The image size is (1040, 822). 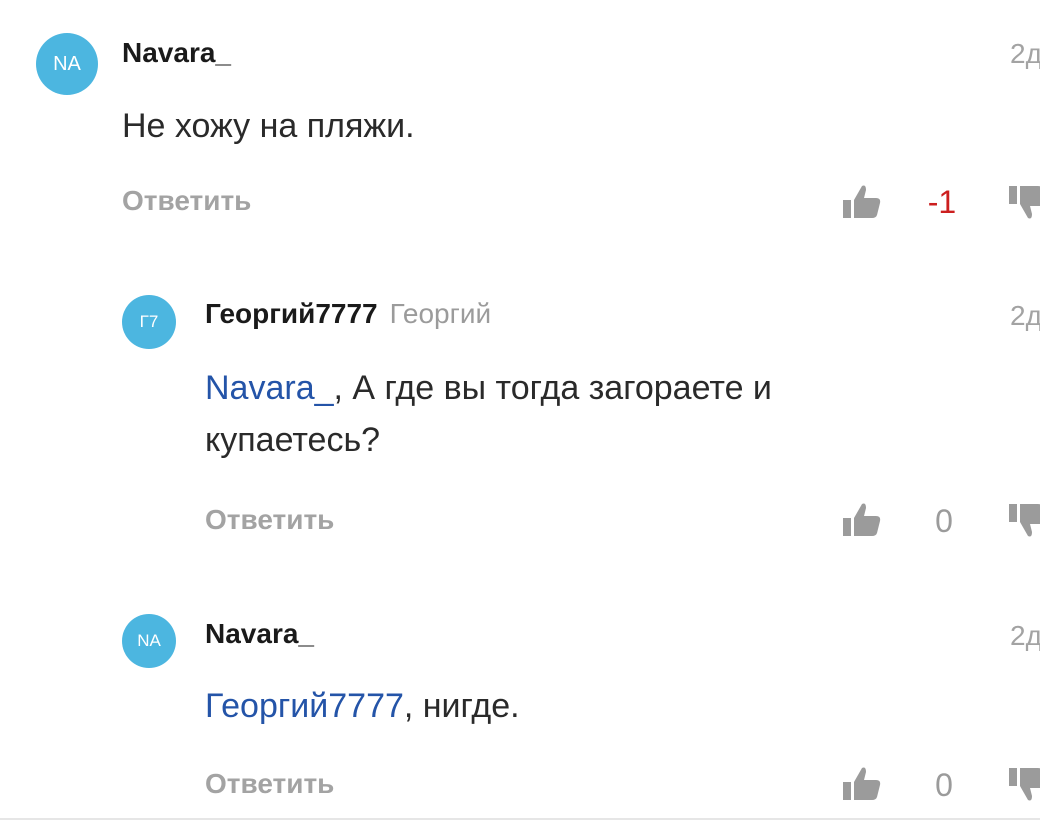 What do you see at coordinates (293, 440) in the screenshot?
I see `comment-body-line2: купаетесь?` at bounding box center [293, 440].